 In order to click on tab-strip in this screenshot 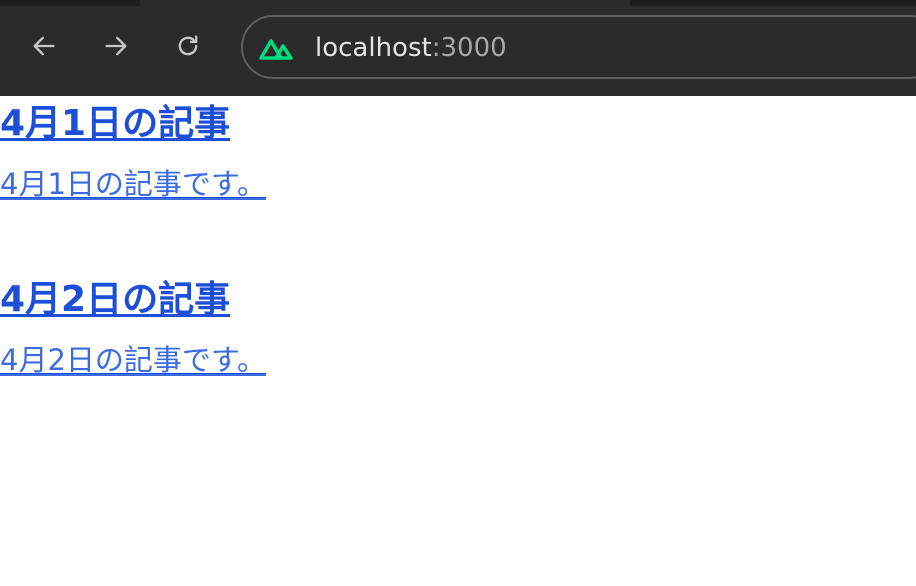, I will do `click(458, 3)`.